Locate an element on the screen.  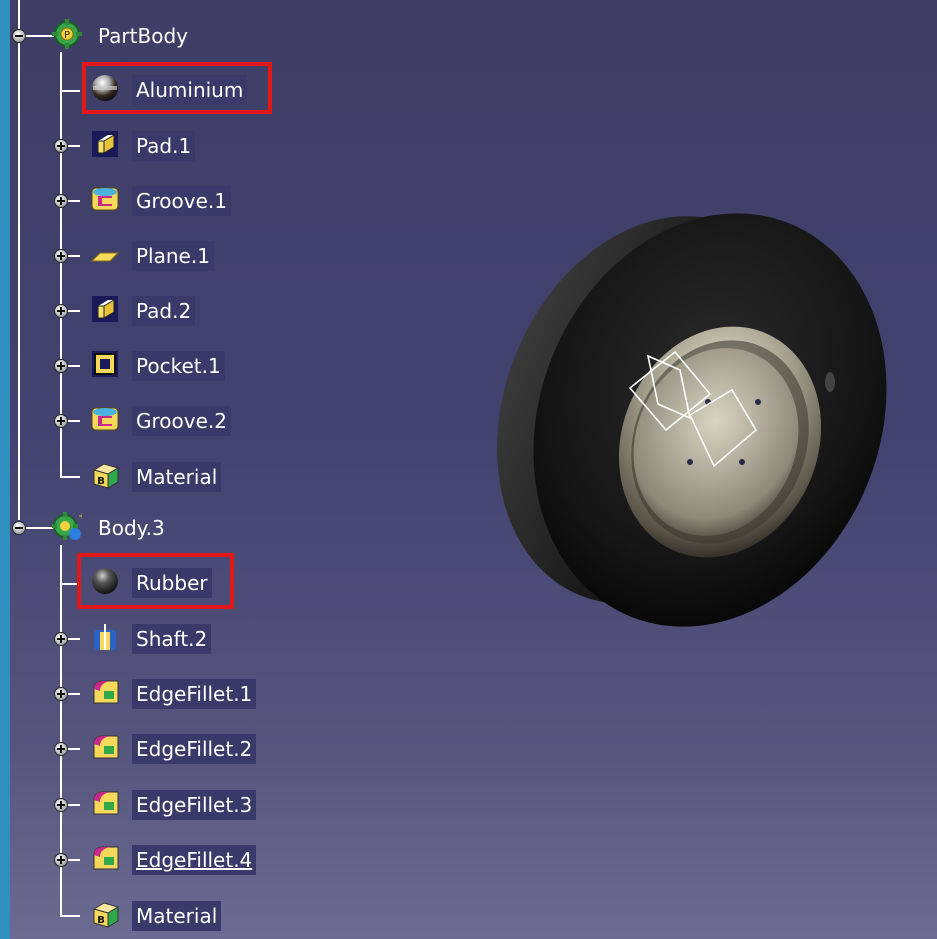
collapse-toggle-partbody is located at coordinates (19, 36).